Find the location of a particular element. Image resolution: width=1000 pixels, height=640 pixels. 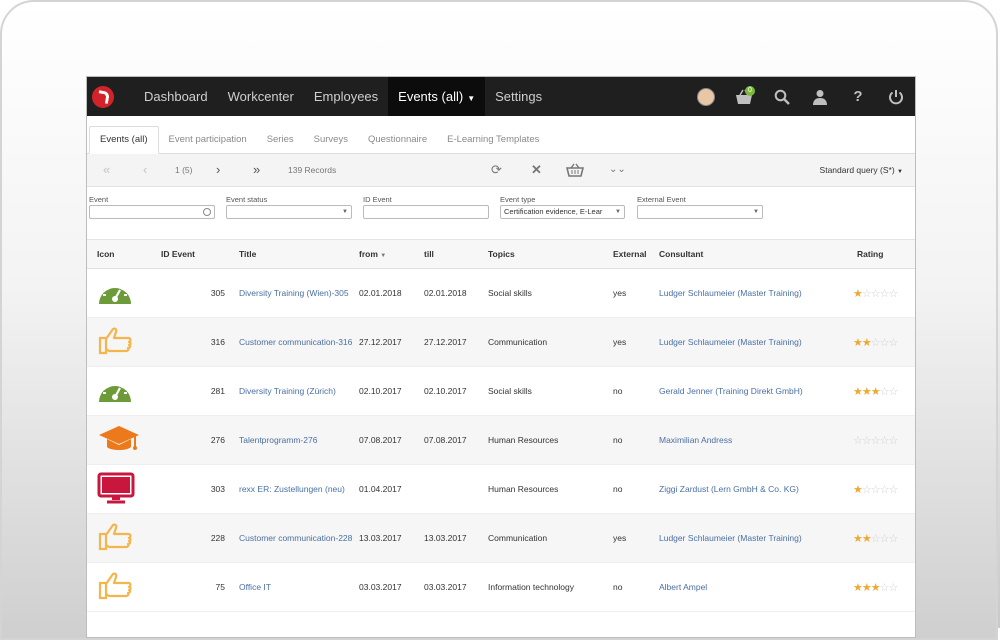

rating-stars: ★☆☆☆☆ is located at coordinates (876, 294).